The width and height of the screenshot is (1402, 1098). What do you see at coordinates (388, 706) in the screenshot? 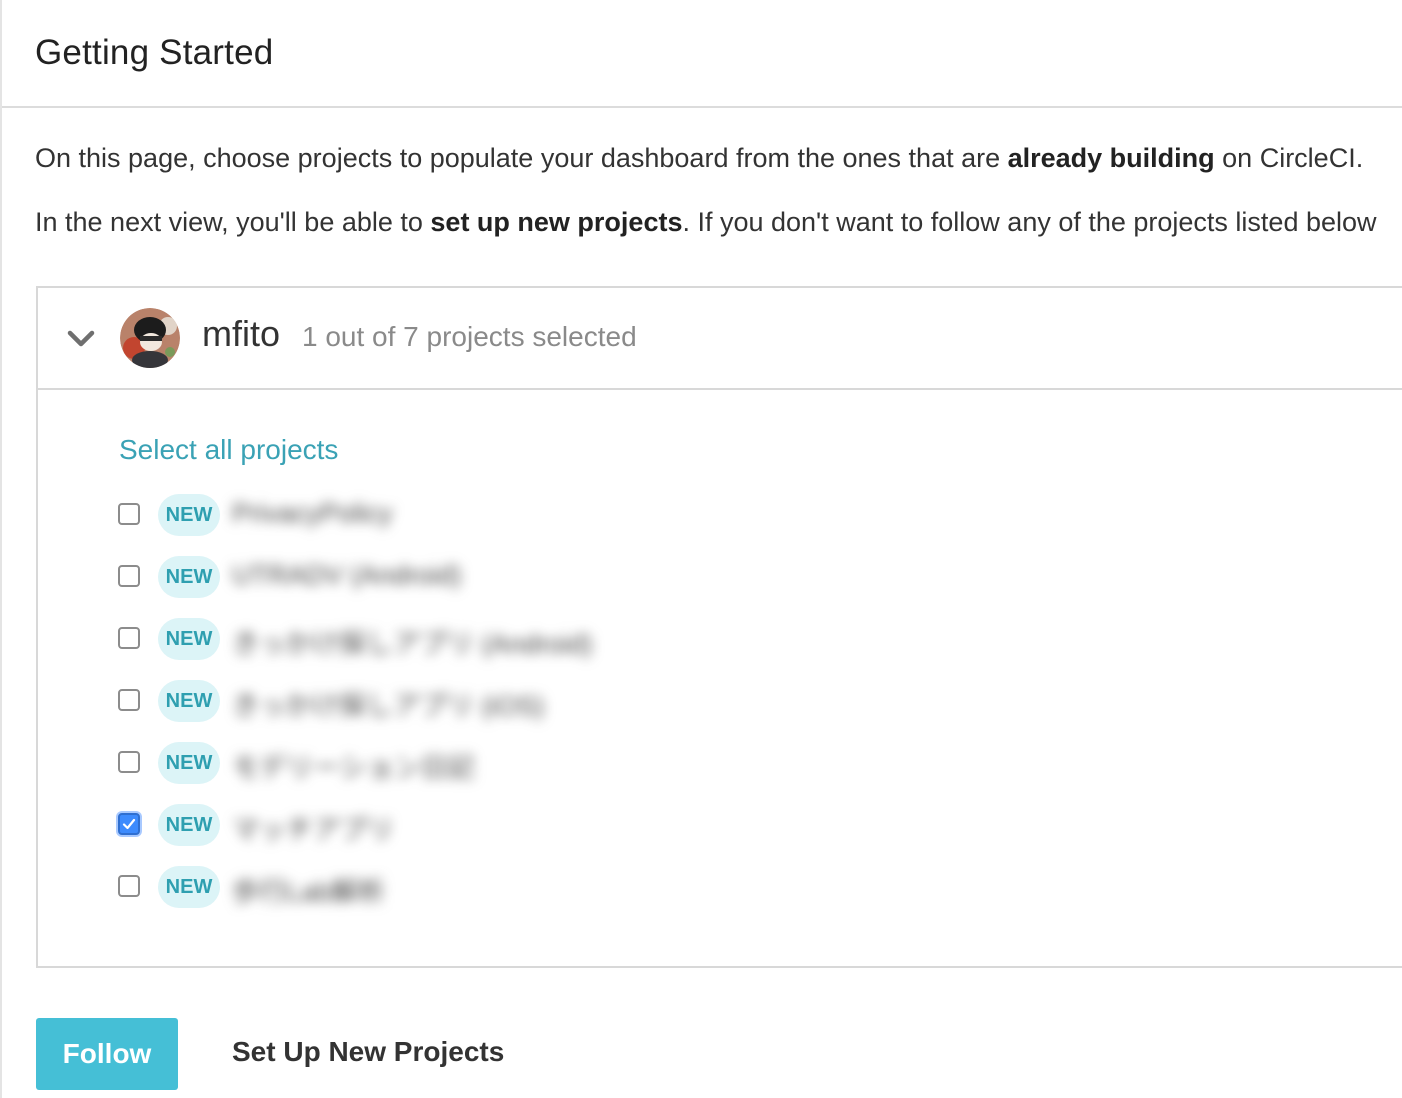
I see `project-name: きっかけ探しアプリ (iOS)` at bounding box center [388, 706].